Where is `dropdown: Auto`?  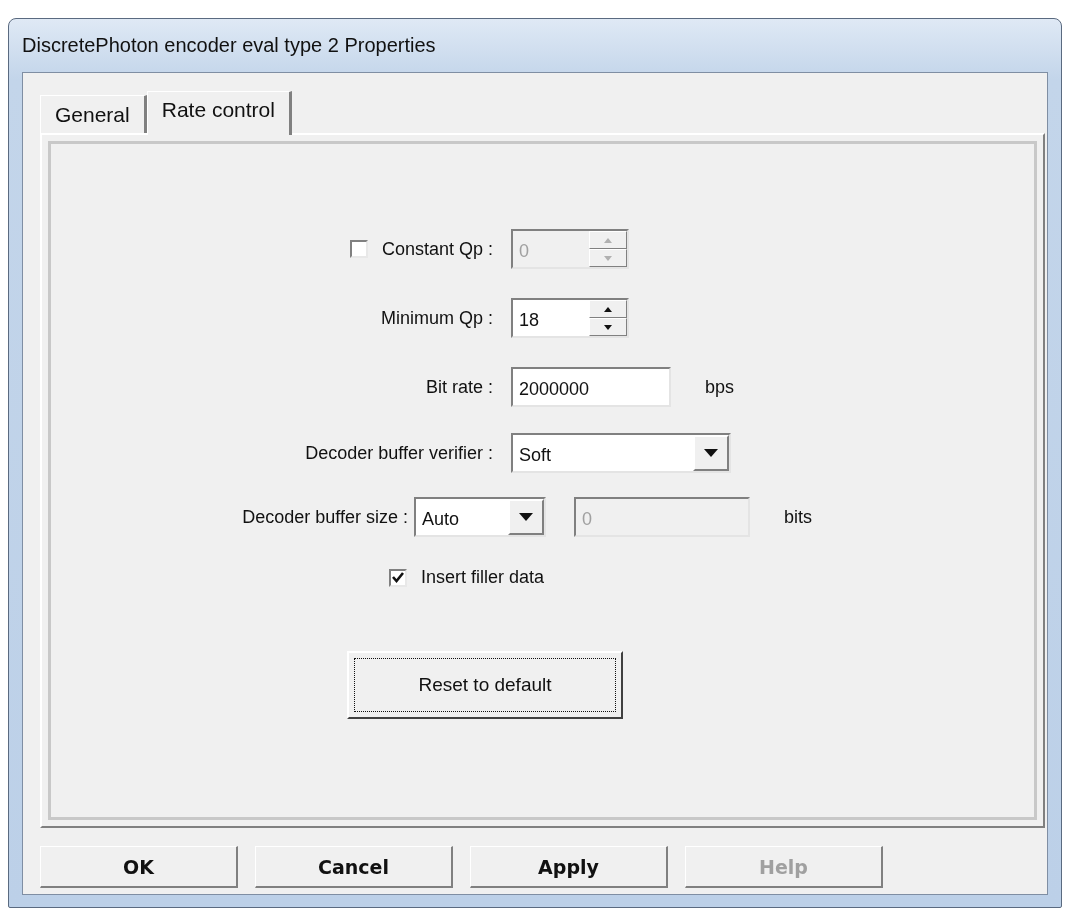 dropdown: Auto is located at coordinates (480, 517).